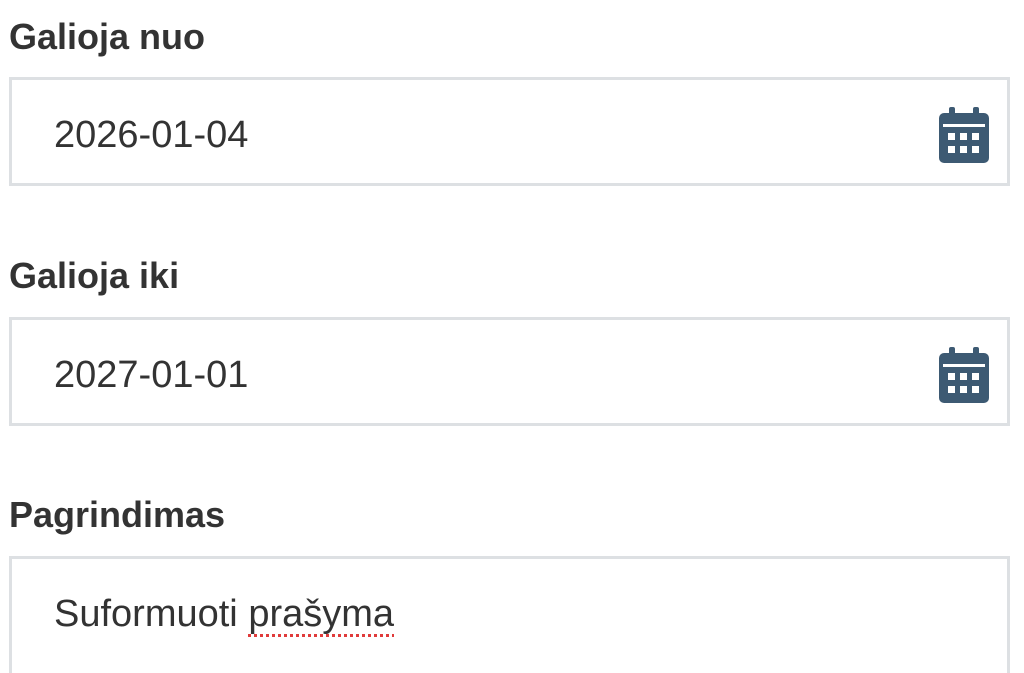 The height and width of the screenshot is (673, 1024). I want to click on valid-from-value: 2026-01-04, so click(151, 135).